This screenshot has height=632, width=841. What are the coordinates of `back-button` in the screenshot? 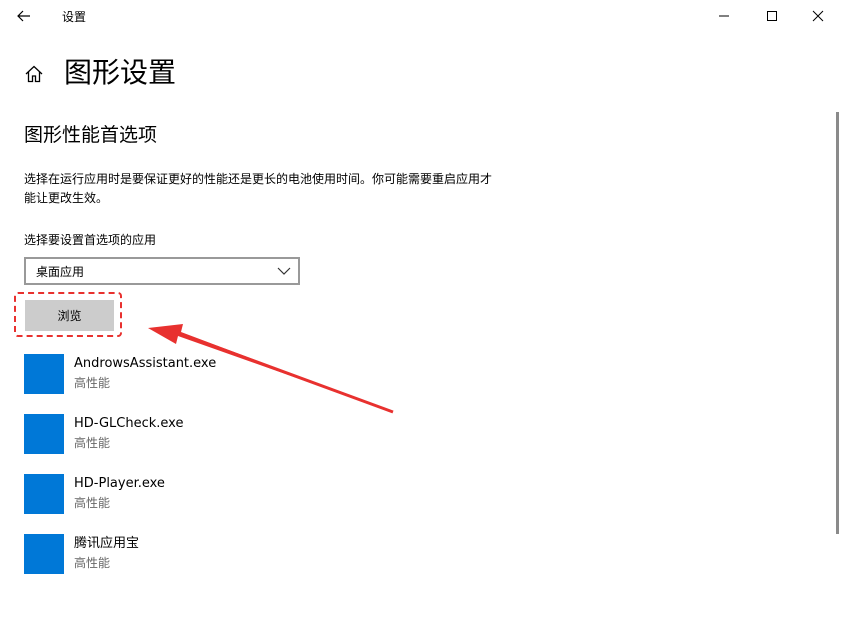 It's located at (24, 16).